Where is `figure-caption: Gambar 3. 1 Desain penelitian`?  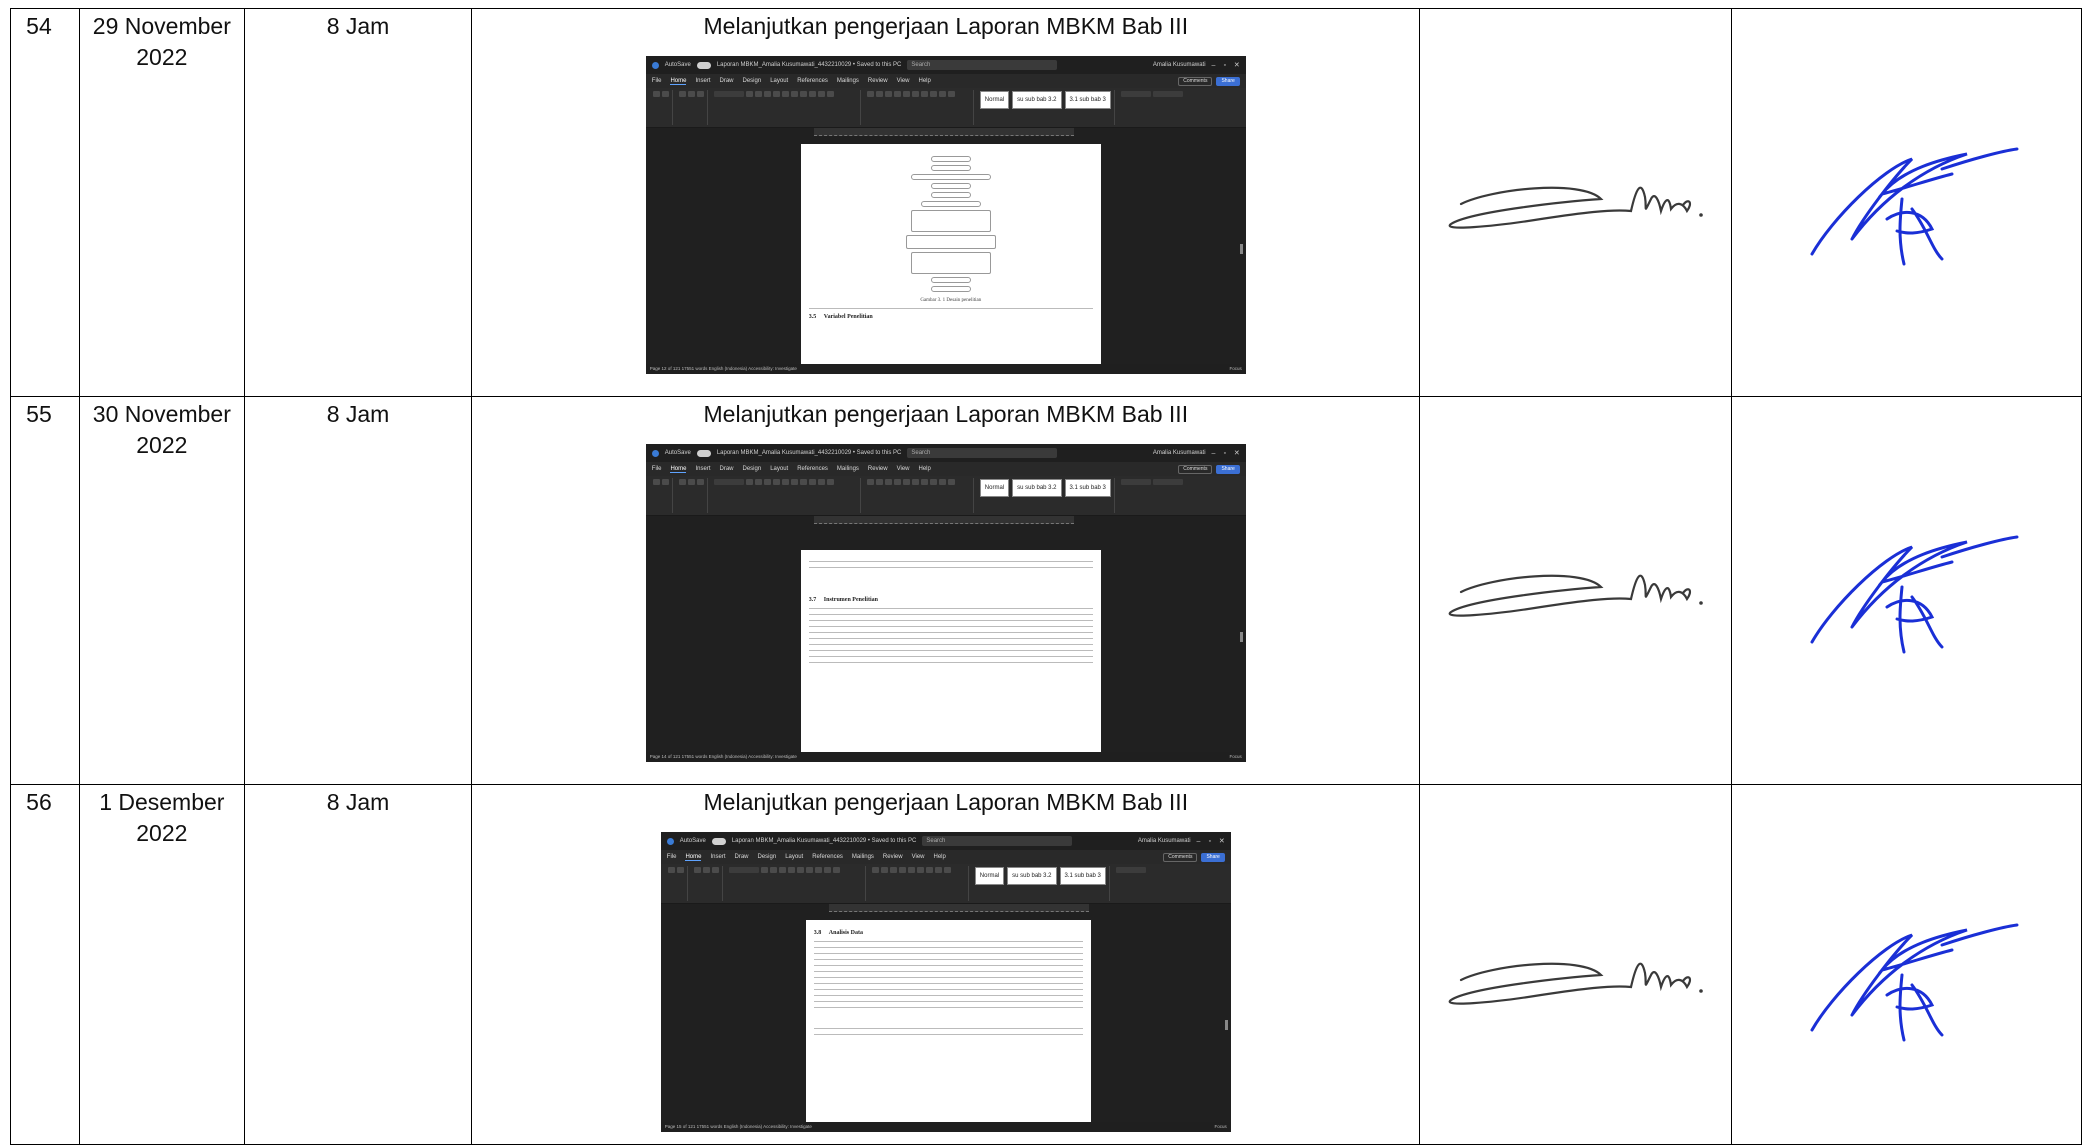 figure-caption: Gambar 3. 1 Desain penelitian is located at coordinates (951, 300).